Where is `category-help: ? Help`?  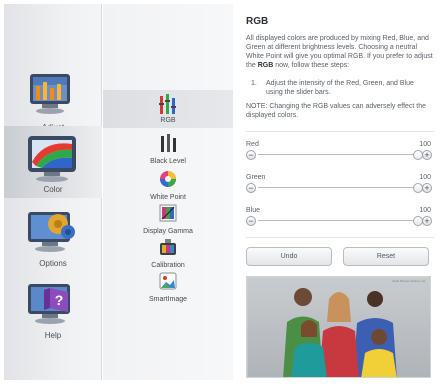 category-help: ? Help is located at coordinates (53, 308).